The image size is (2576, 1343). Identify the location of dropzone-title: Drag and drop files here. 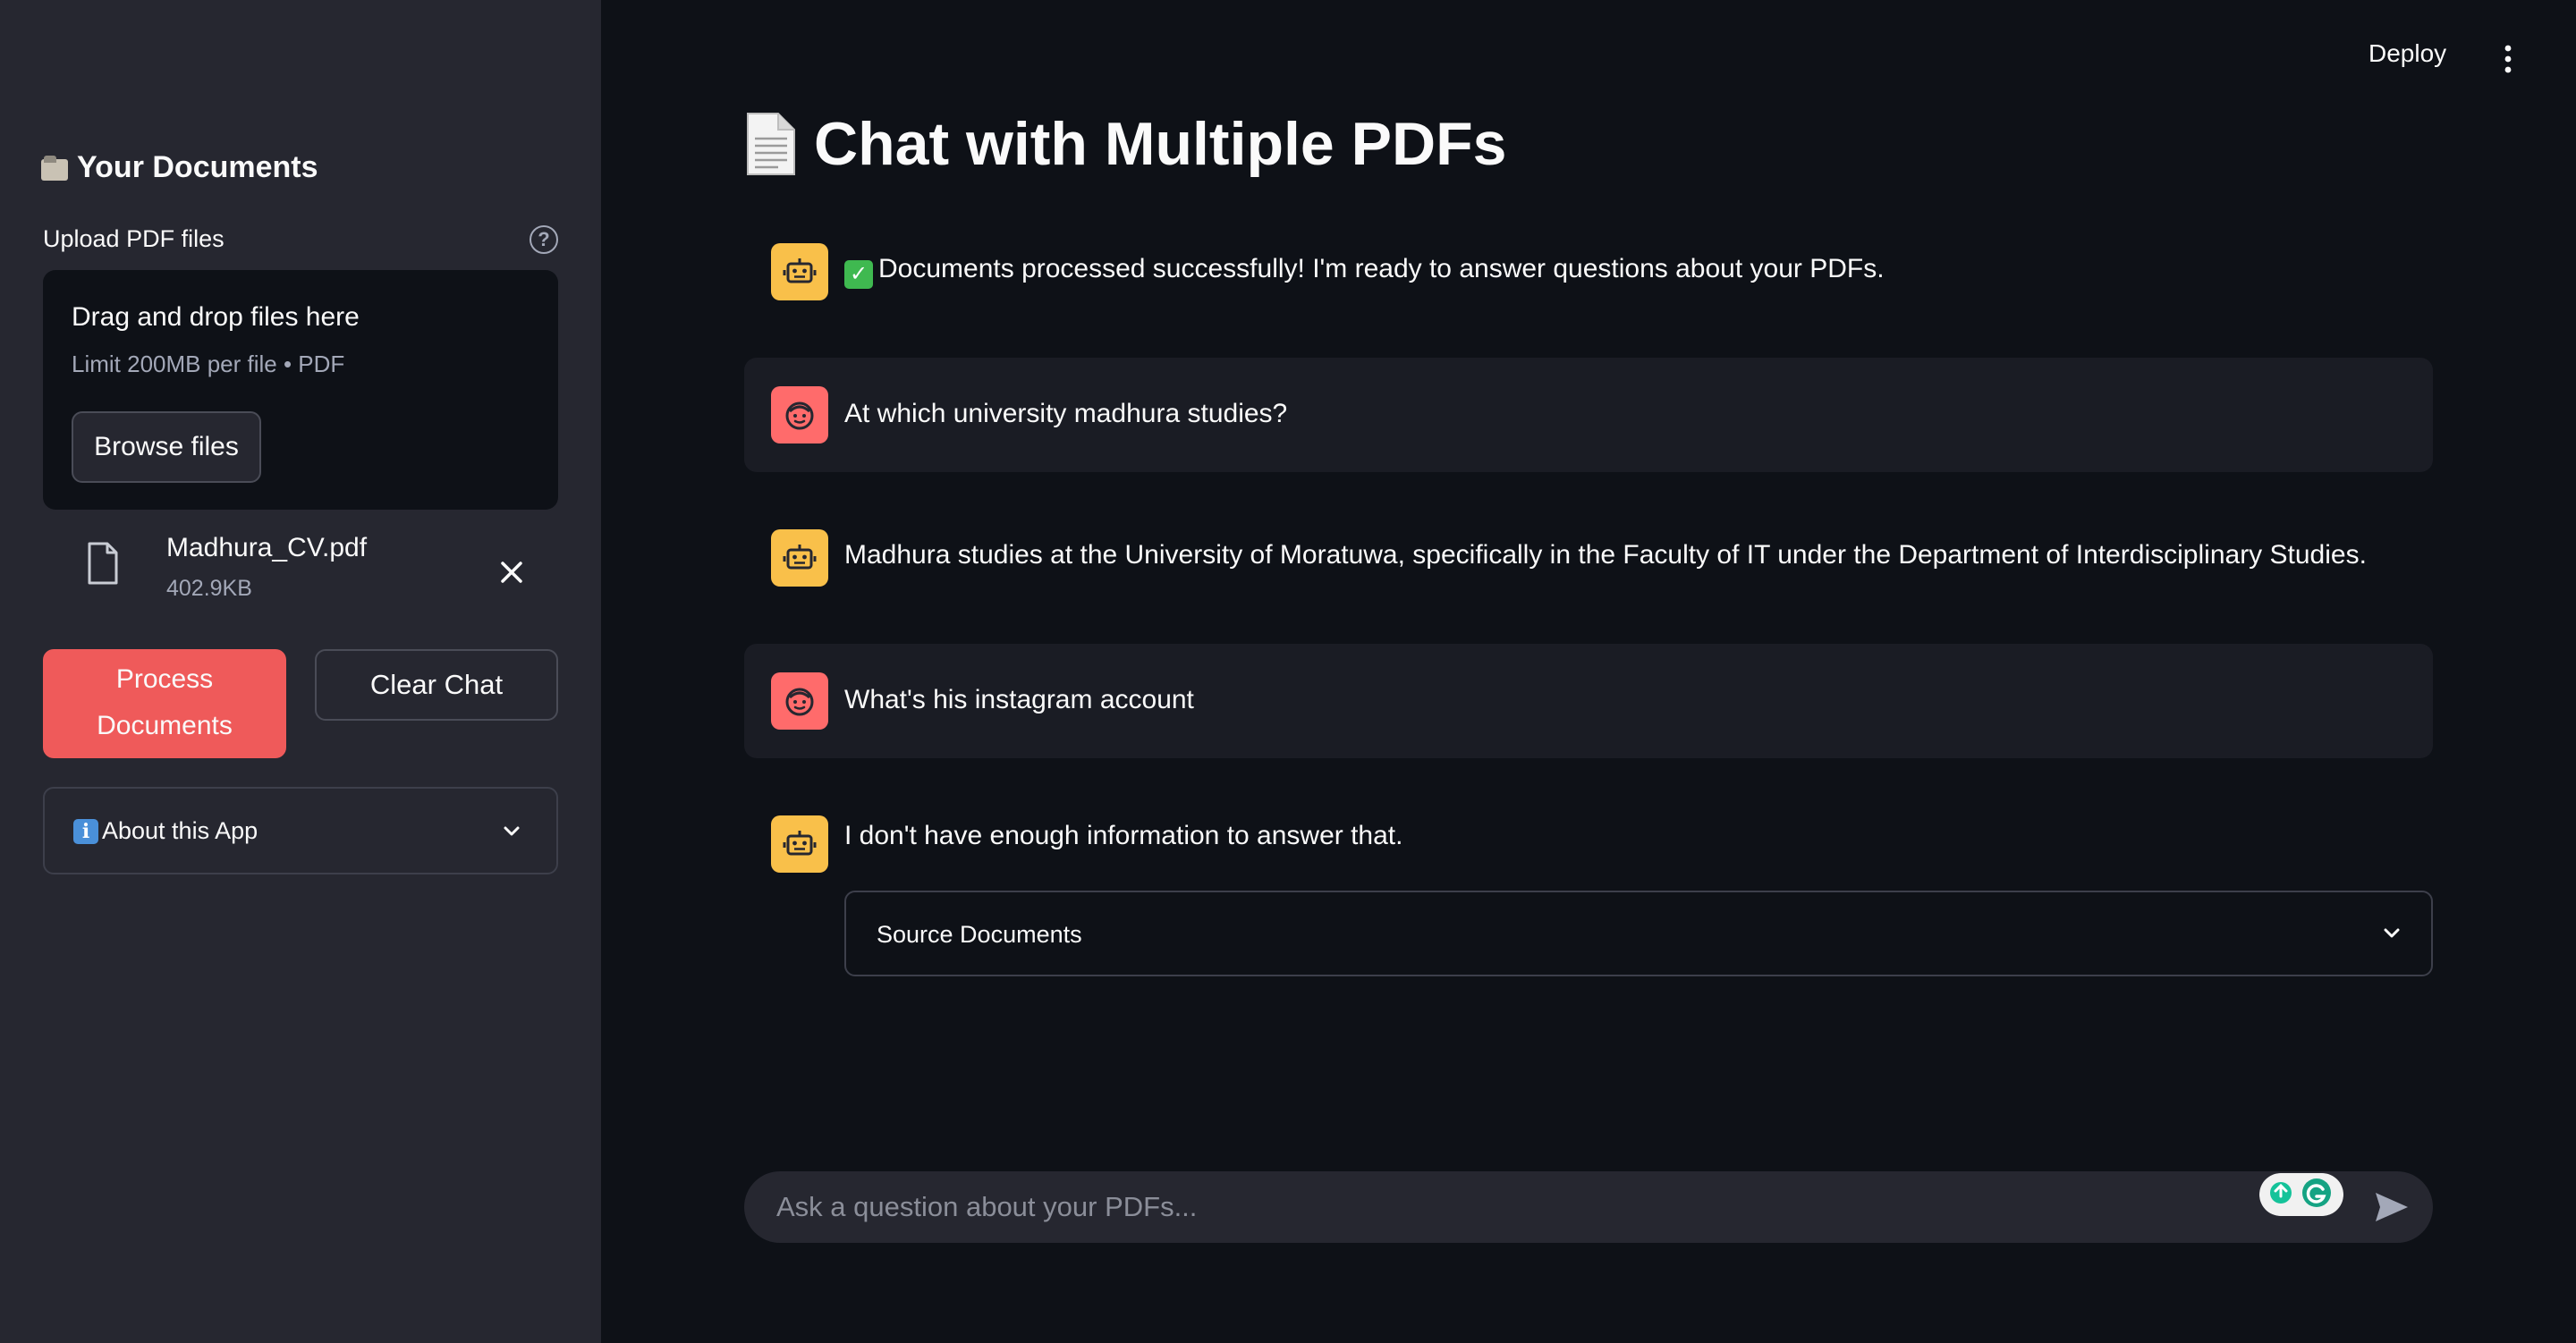
(216, 317).